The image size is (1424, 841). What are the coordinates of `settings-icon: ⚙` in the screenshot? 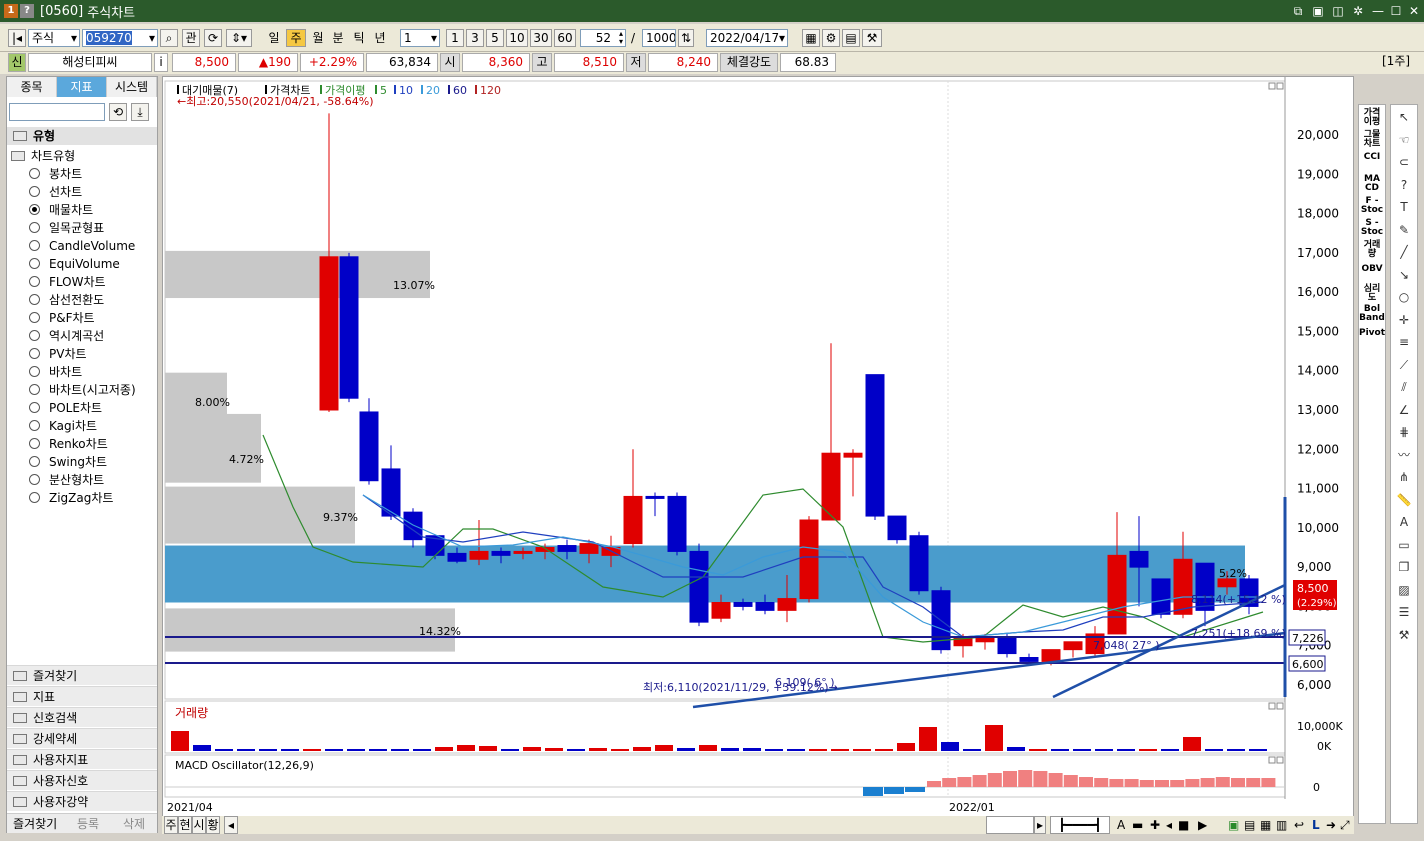 It's located at (831, 38).